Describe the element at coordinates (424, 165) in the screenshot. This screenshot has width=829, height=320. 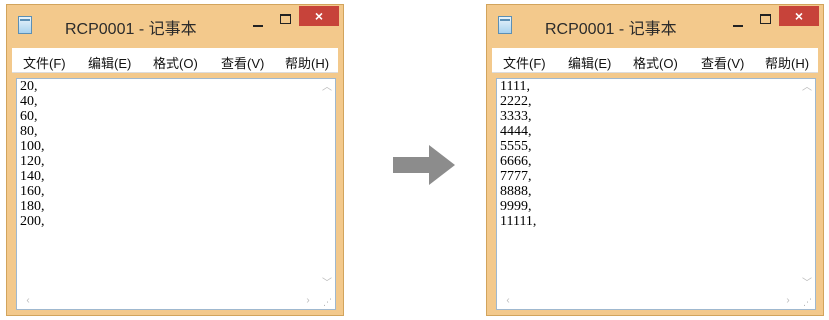
I see `arrow-right-icon` at that location.